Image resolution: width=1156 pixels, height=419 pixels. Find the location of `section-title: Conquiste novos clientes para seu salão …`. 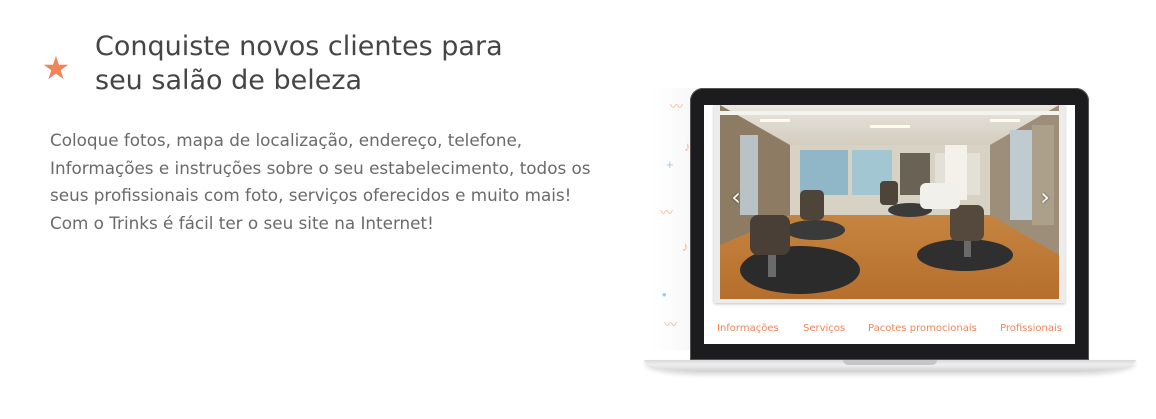

section-title: Conquiste novos clientes para seu salão … is located at coordinates (299, 63).